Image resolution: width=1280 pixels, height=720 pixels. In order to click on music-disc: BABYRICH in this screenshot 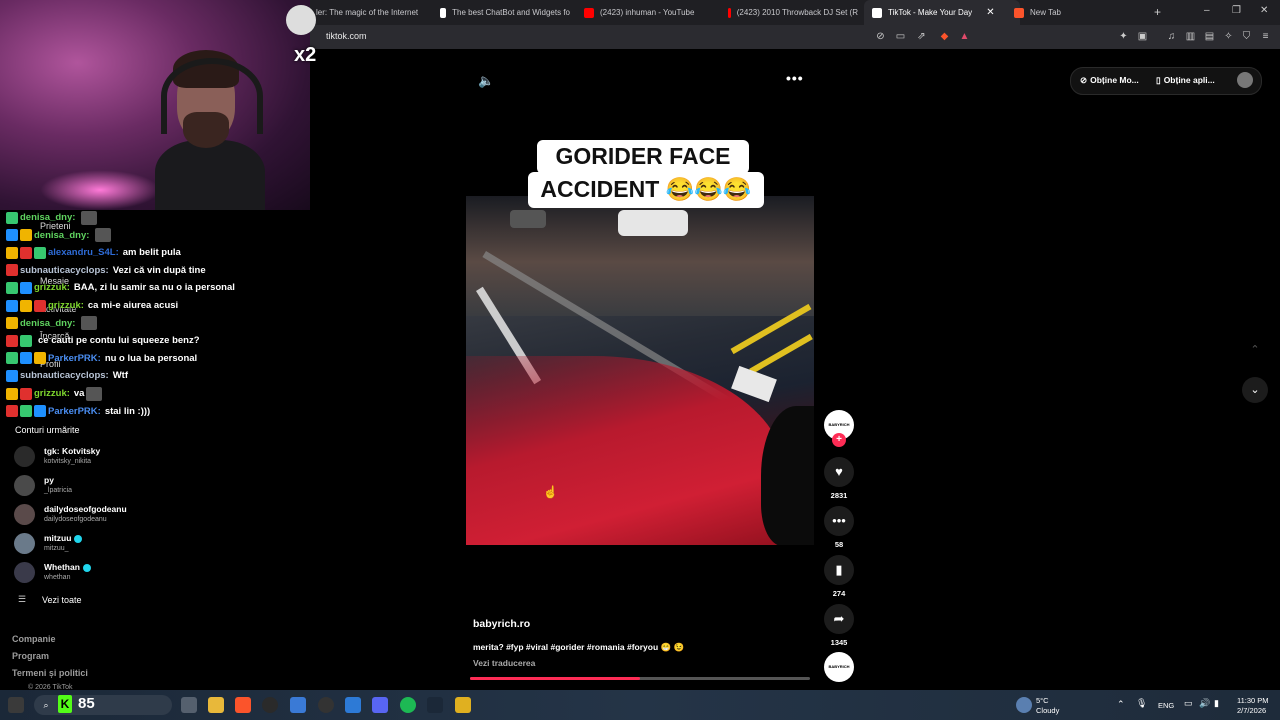, I will do `click(839, 667)`.